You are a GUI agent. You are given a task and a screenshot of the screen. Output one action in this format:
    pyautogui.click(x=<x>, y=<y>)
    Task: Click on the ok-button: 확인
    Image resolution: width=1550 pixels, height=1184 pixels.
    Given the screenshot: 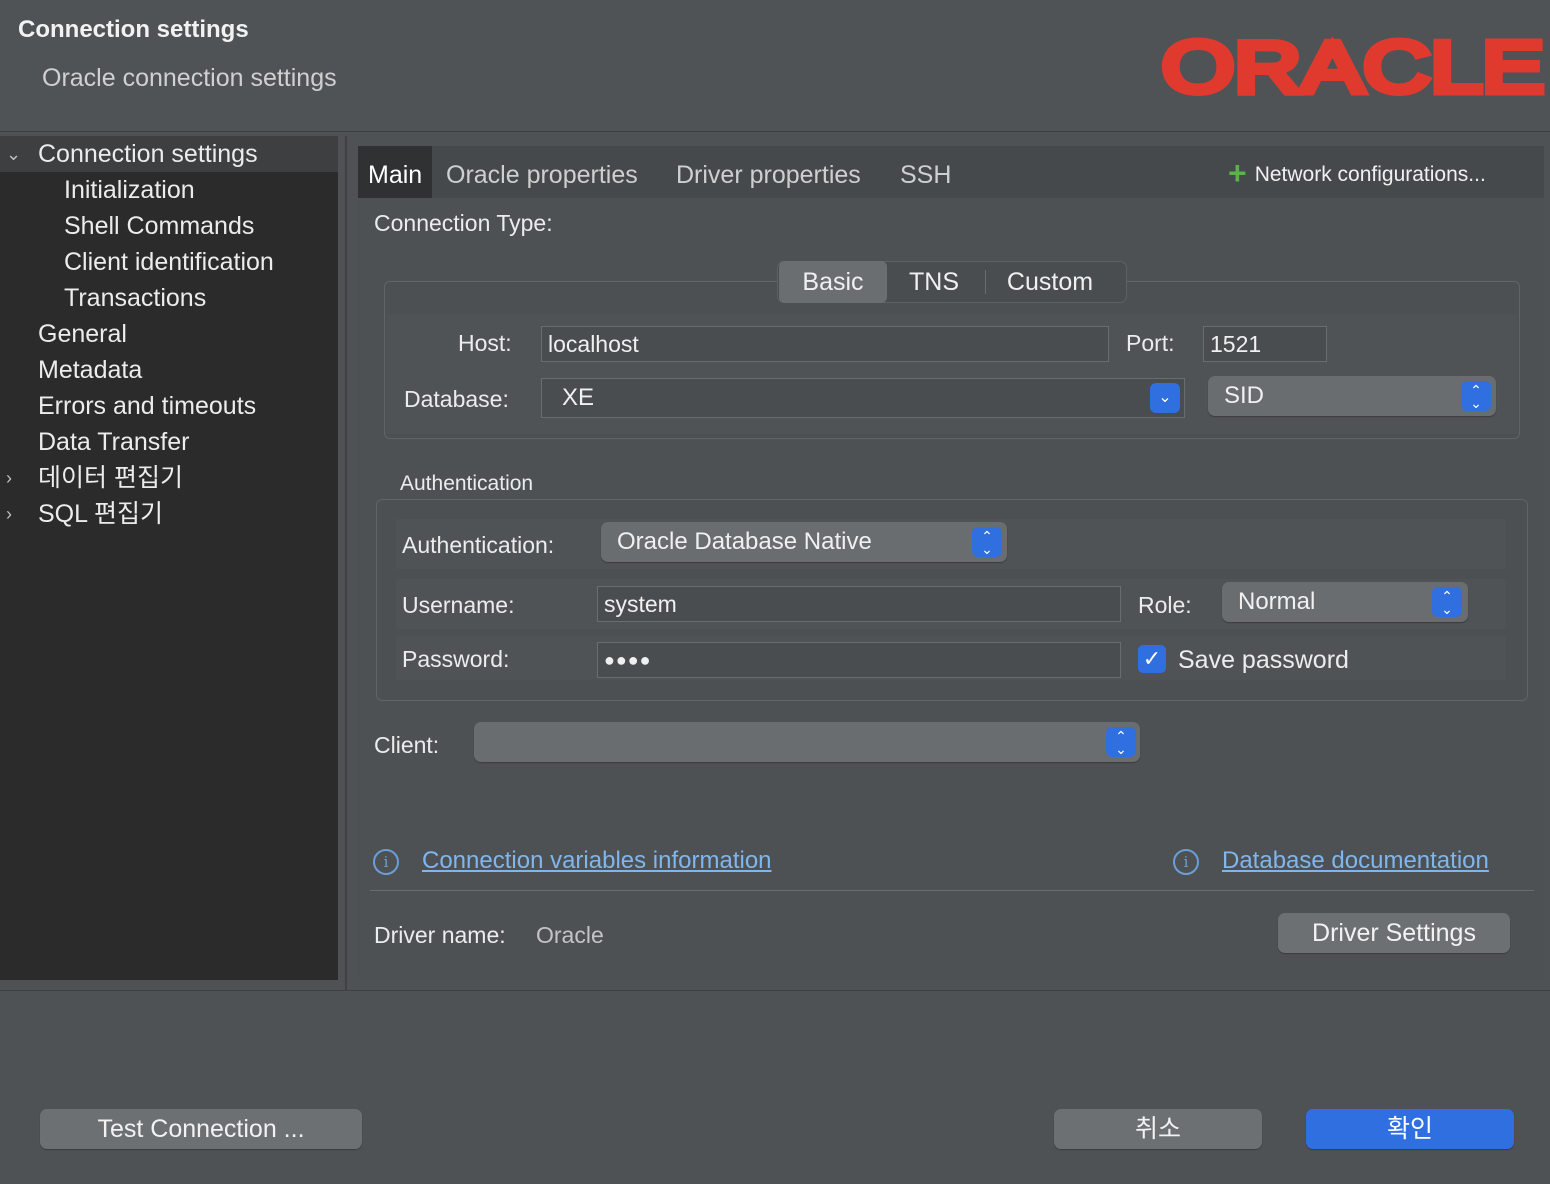 What is the action you would take?
    pyautogui.click(x=1410, y=1129)
    